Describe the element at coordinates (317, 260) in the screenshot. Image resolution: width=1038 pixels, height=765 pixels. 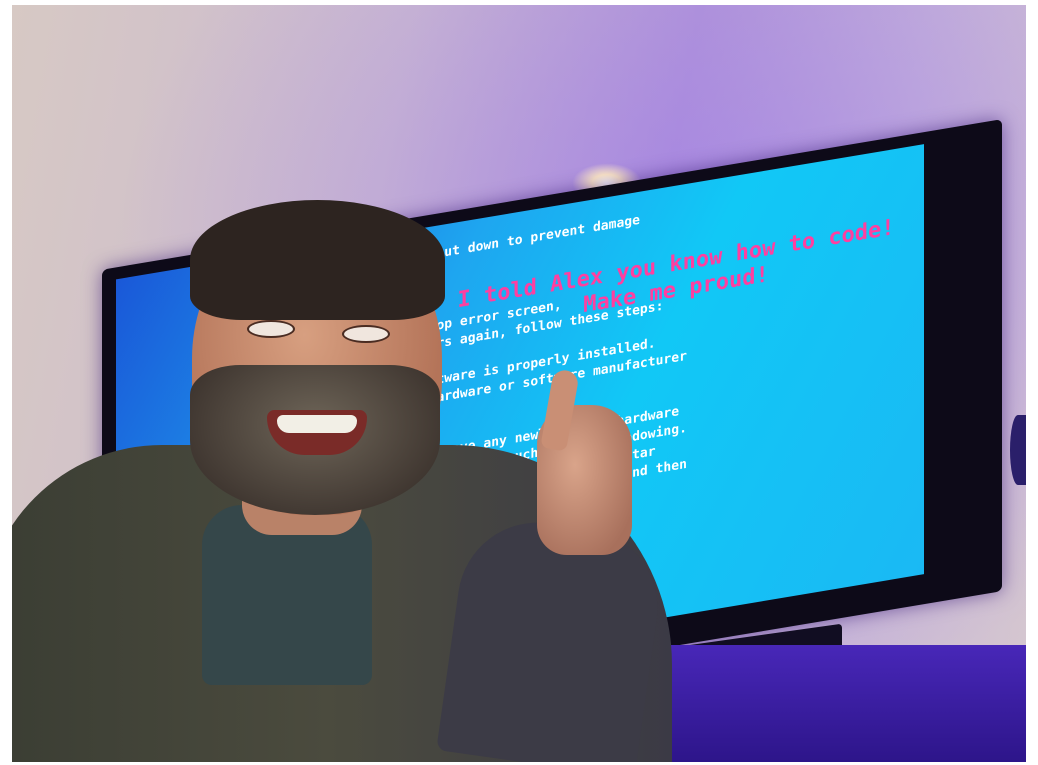
I see `hair` at that location.